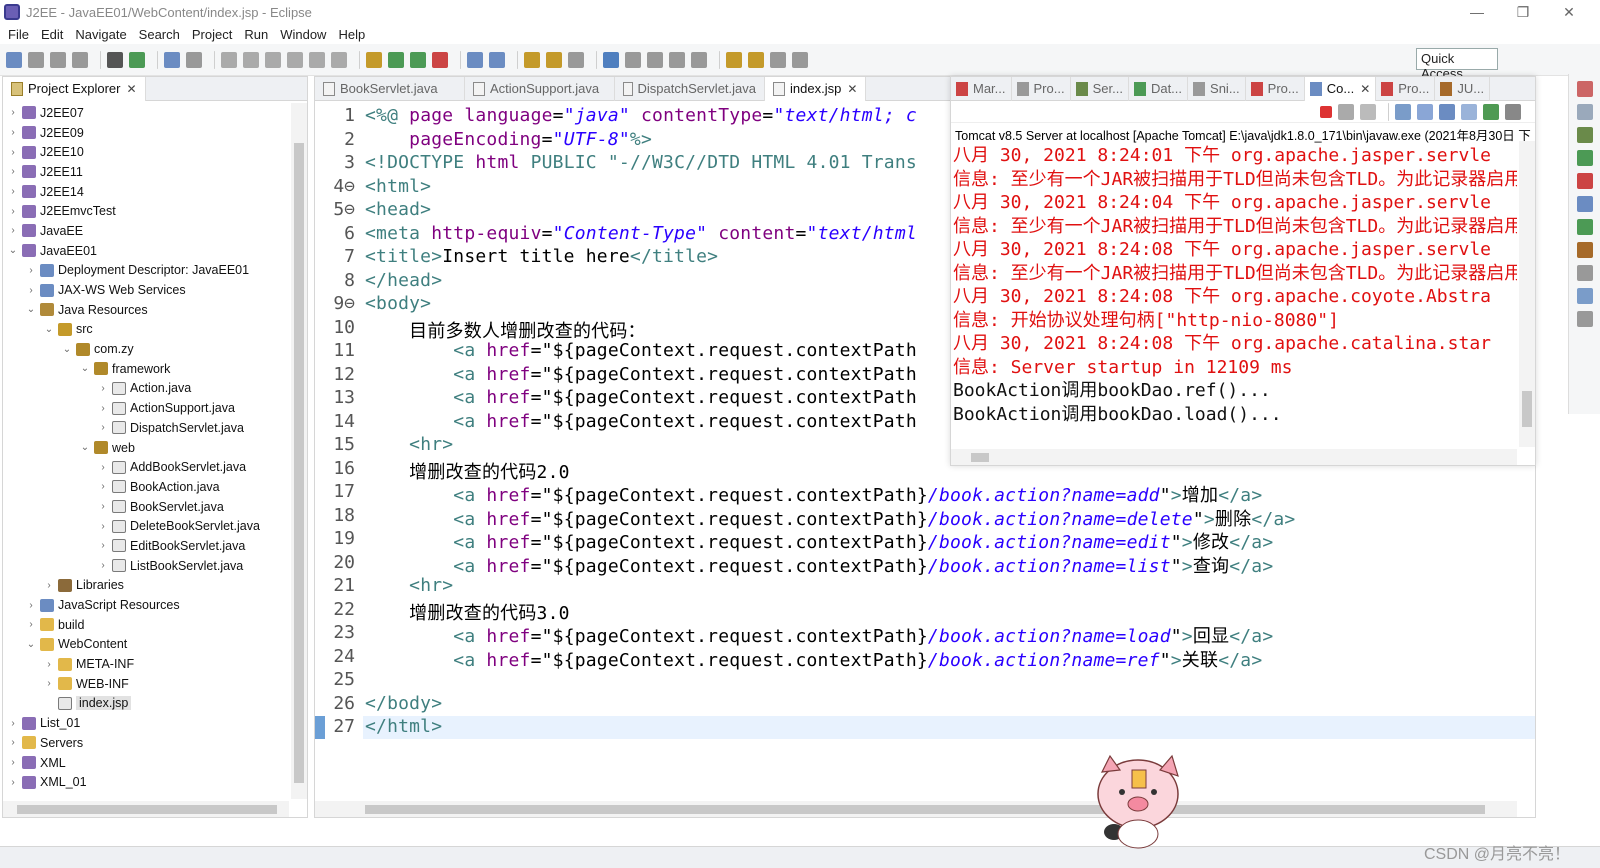  Describe the element at coordinates (1368, 111) in the screenshot. I see `remove-all-icon` at that location.